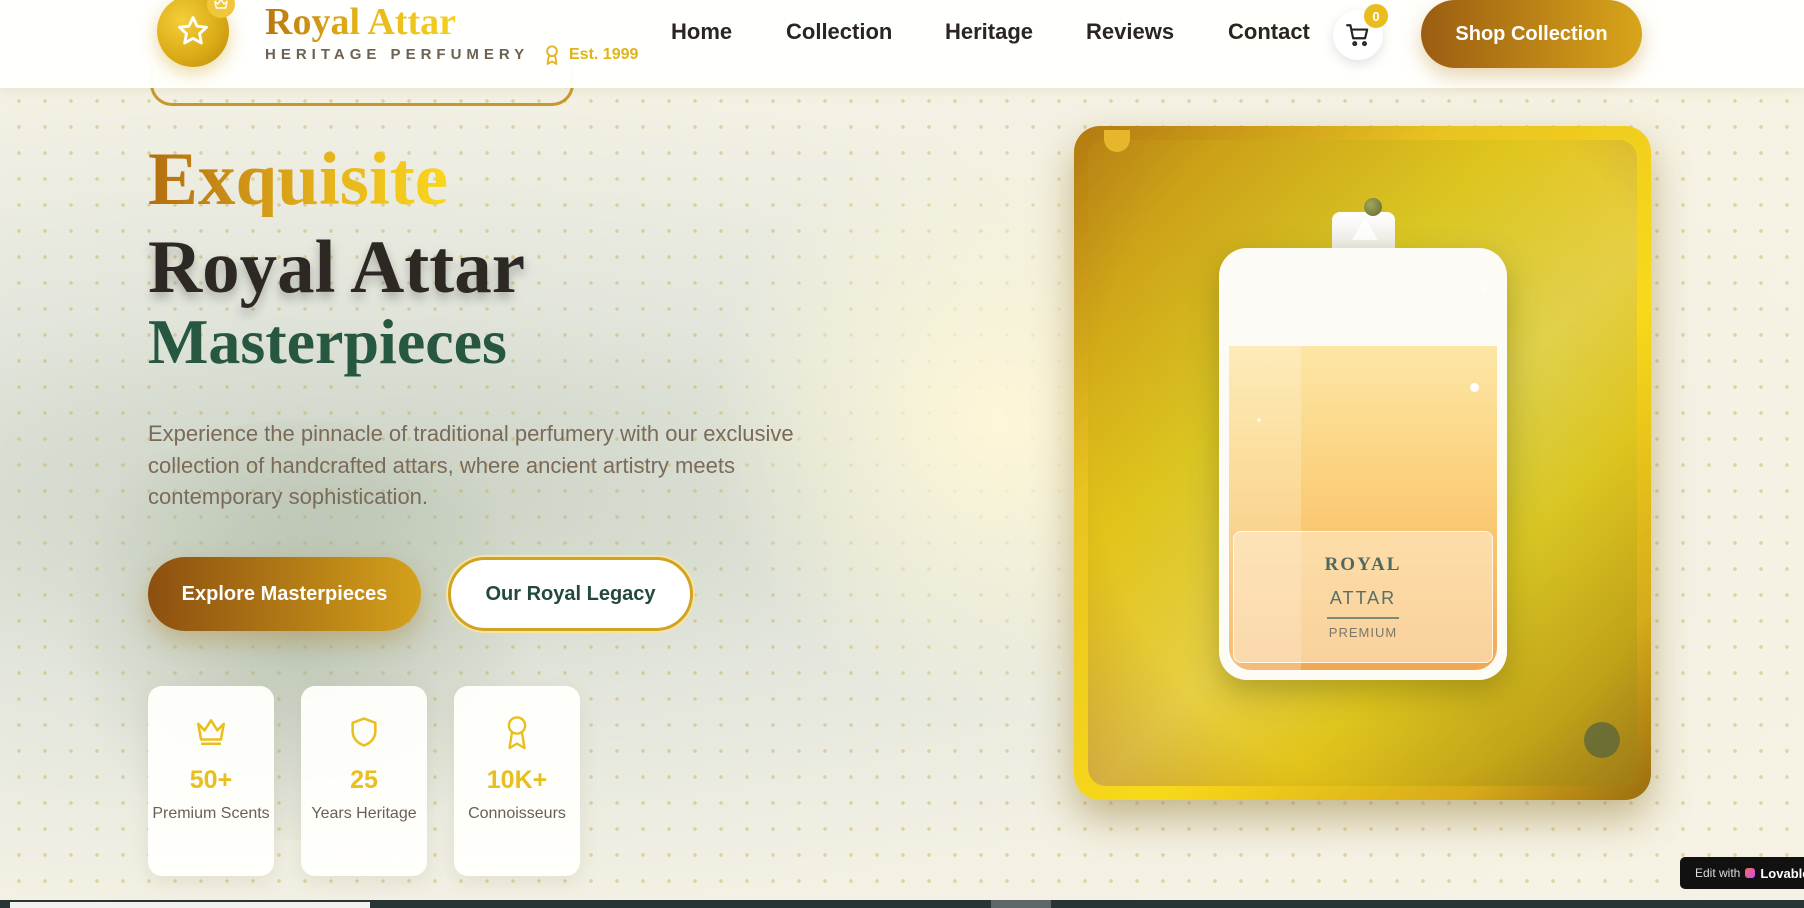 The height and width of the screenshot is (908, 1804). Describe the element at coordinates (327, 341) in the screenshot. I see `hero-title-line3: Masterpieces` at that location.